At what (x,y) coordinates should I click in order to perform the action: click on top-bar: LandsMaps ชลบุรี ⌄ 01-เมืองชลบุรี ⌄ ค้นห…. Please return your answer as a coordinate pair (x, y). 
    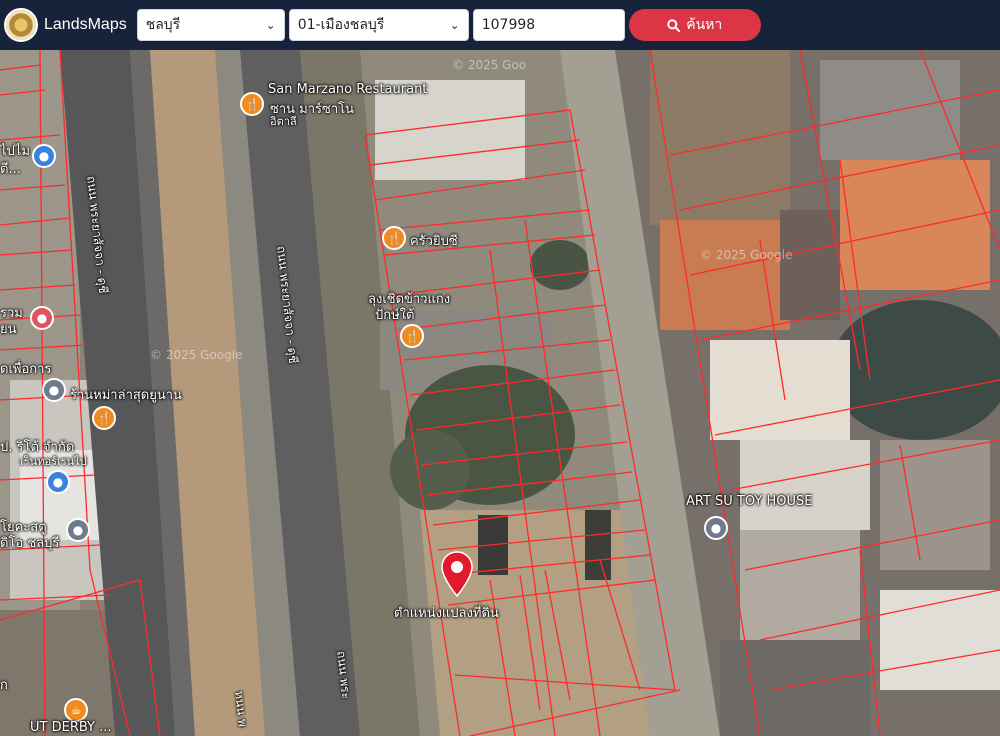
    Looking at the image, I should click on (500, 25).